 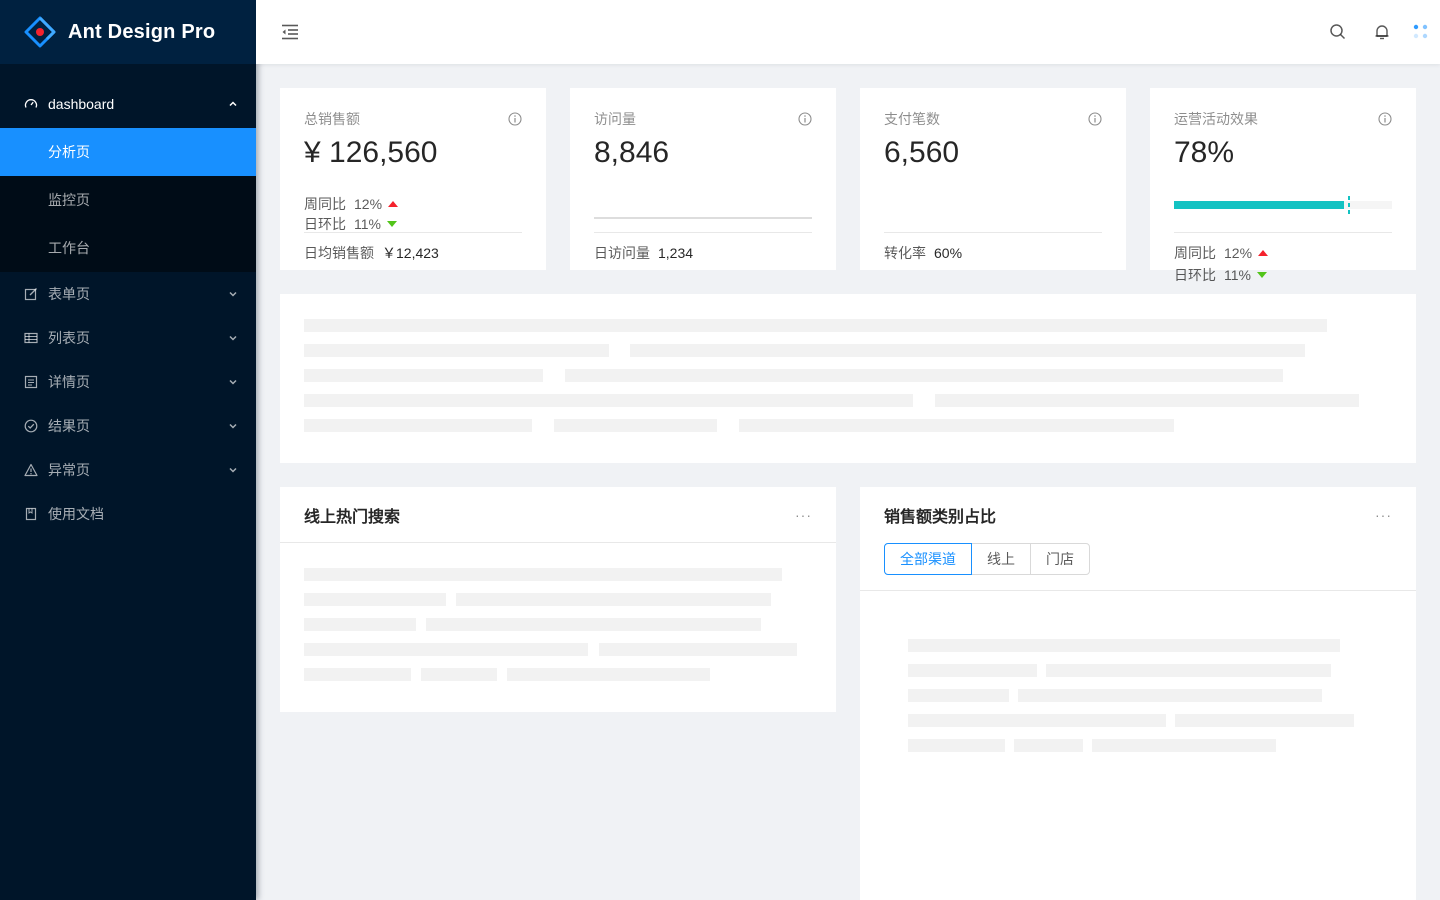 What do you see at coordinates (69, 470) in the screenshot?
I see `menu-exception-label: 异常页` at bounding box center [69, 470].